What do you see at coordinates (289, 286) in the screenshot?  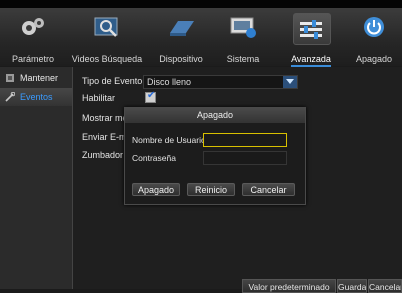 I see `default-value-button: Valor predeterminado` at bounding box center [289, 286].